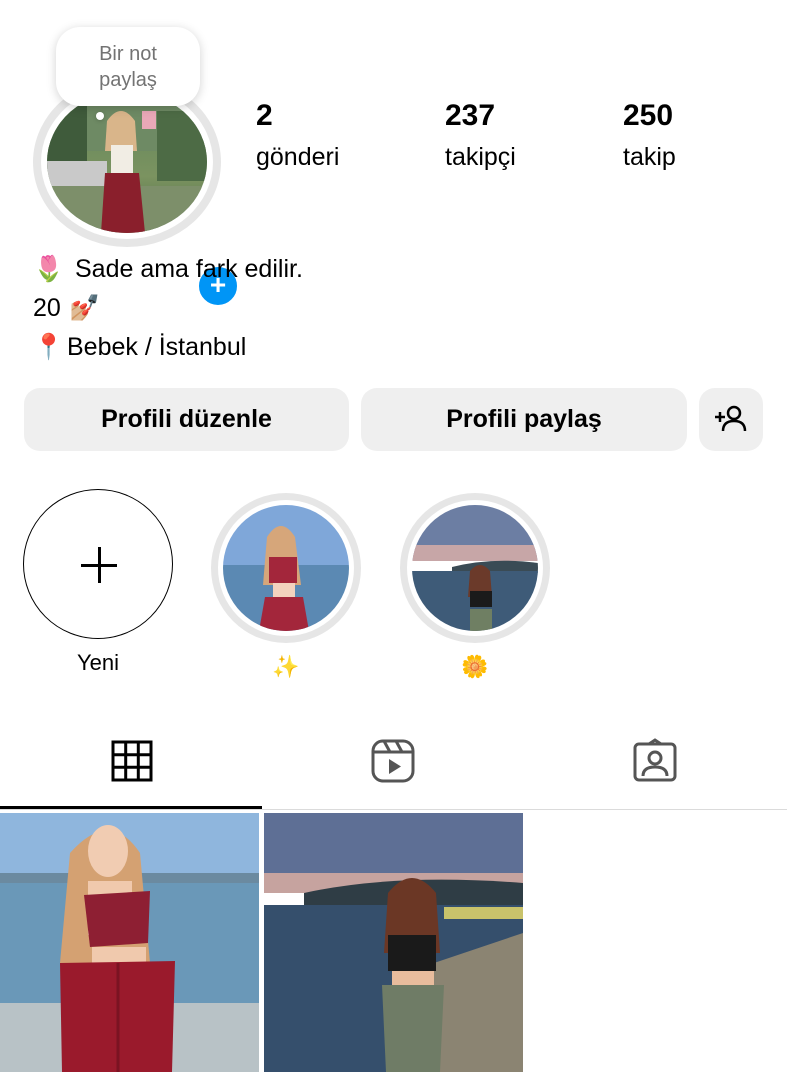  I want to click on bio-line-1: 🌷 Sade ama fark edilir., so click(168, 269).